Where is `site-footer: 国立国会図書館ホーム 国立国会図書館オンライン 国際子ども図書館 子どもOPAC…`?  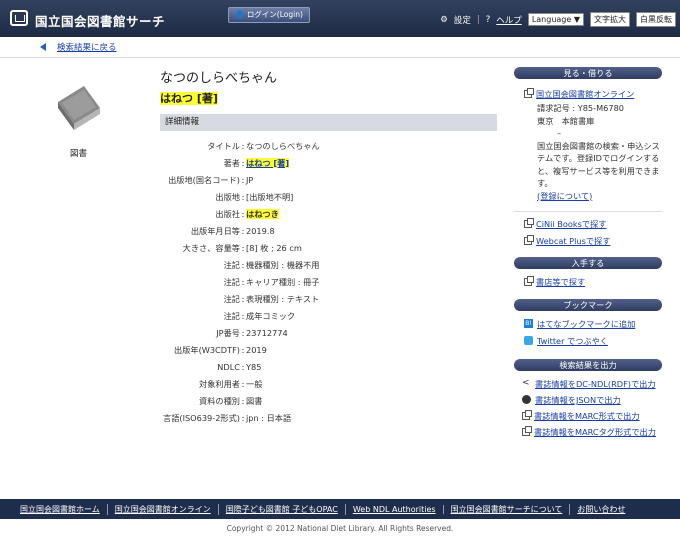
site-footer: 国立国会図書館ホーム 国立国会図書館オンライン 国際子ども図書館 子どもOPAC… is located at coordinates (340, 509).